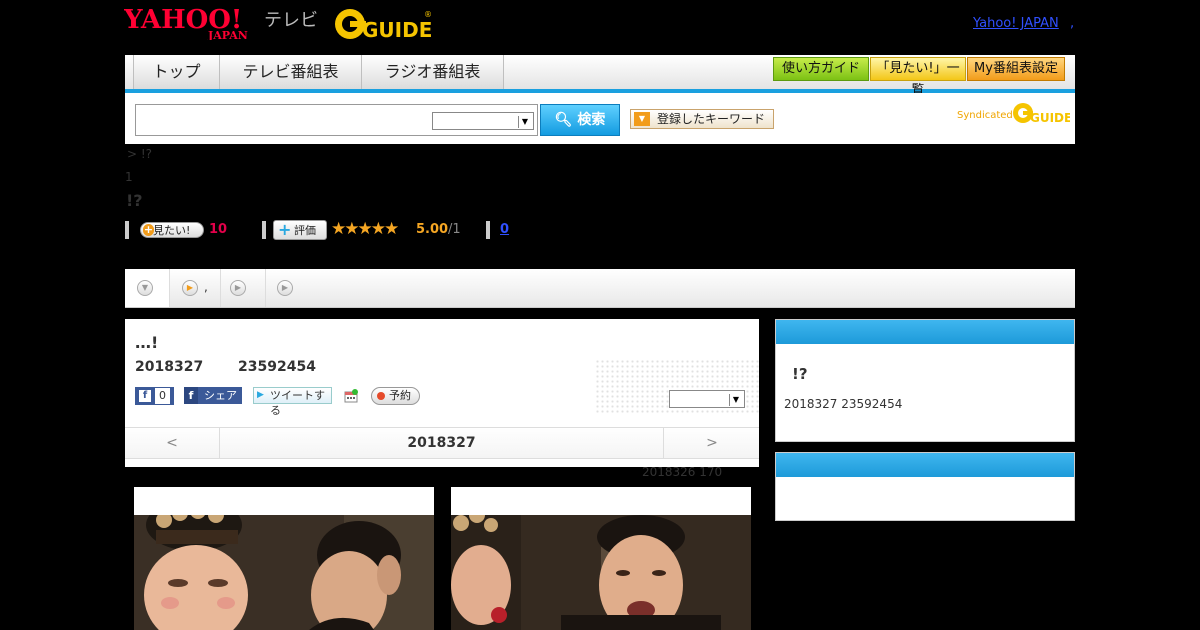 This screenshot has height=630, width=1200. What do you see at coordinates (172, 443) in the screenshot?
I see `prev-date-button: <` at bounding box center [172, 443].